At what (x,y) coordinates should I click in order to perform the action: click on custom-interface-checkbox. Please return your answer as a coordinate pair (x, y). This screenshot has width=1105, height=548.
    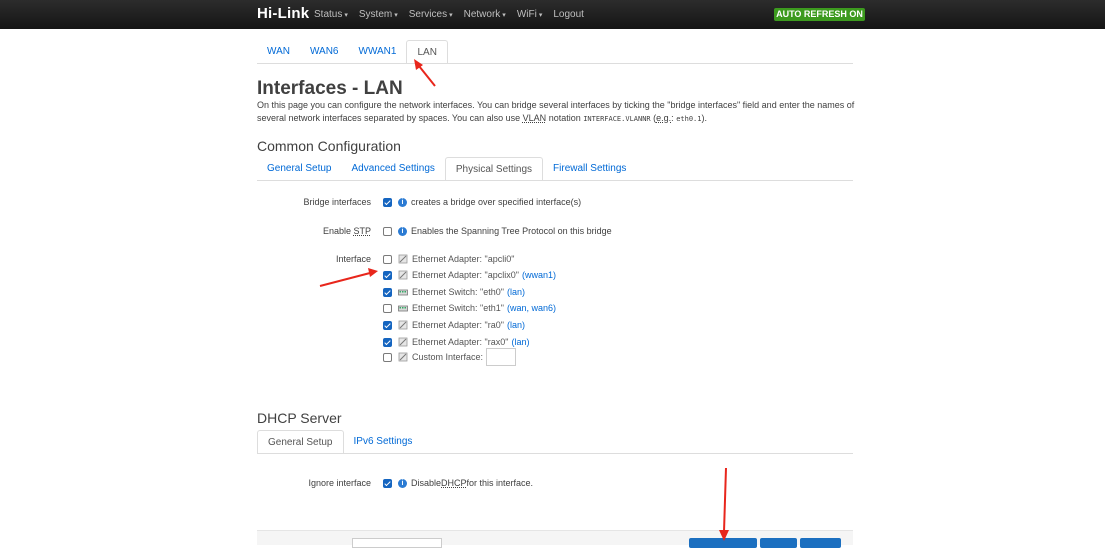
    Looking at the image, I should click on (387, 357).